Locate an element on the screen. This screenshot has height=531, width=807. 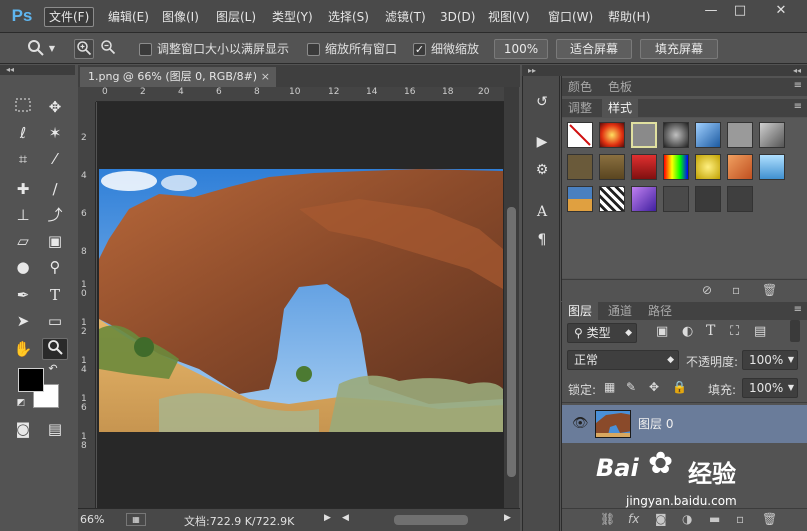
expand-dock-icon: ◂◂ is located at coordinates (797, 70).